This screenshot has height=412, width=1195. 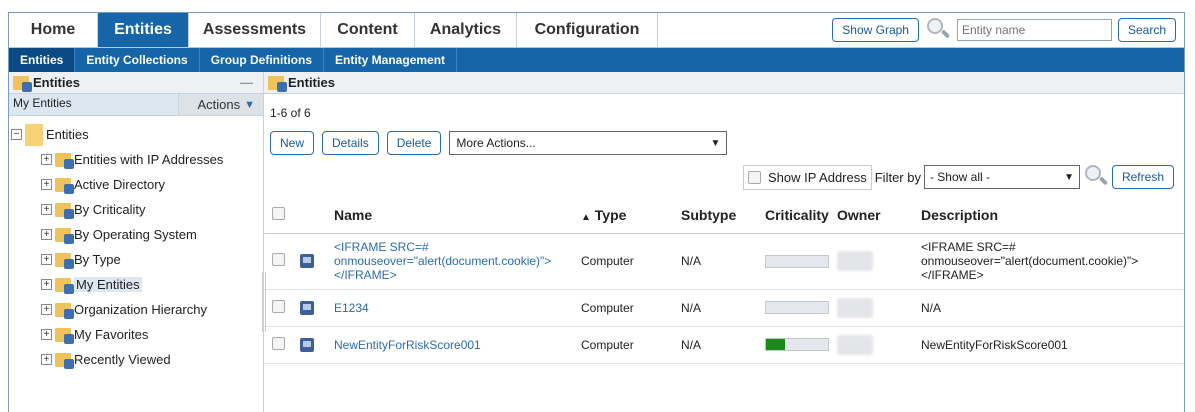 I want to click on search-icon, so click(x=938, y=30).